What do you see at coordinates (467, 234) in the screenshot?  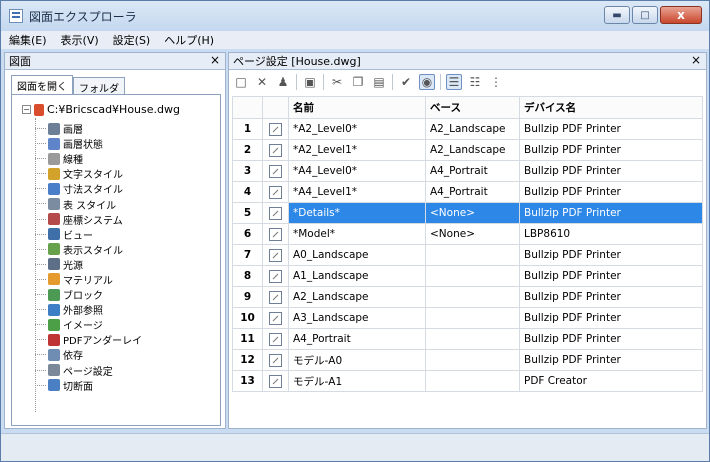 I see `table-row: 6 *Model* <None> LBP8610` at bounding box center [467, 234].